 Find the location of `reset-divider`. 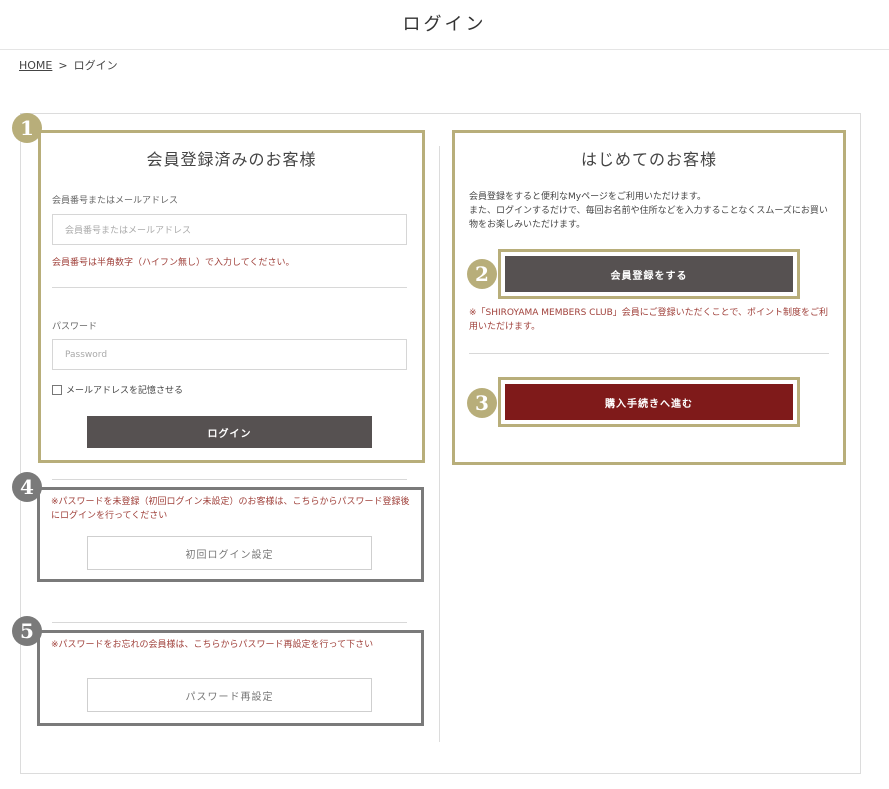

reset-divider is located at coordinates (229, 622).